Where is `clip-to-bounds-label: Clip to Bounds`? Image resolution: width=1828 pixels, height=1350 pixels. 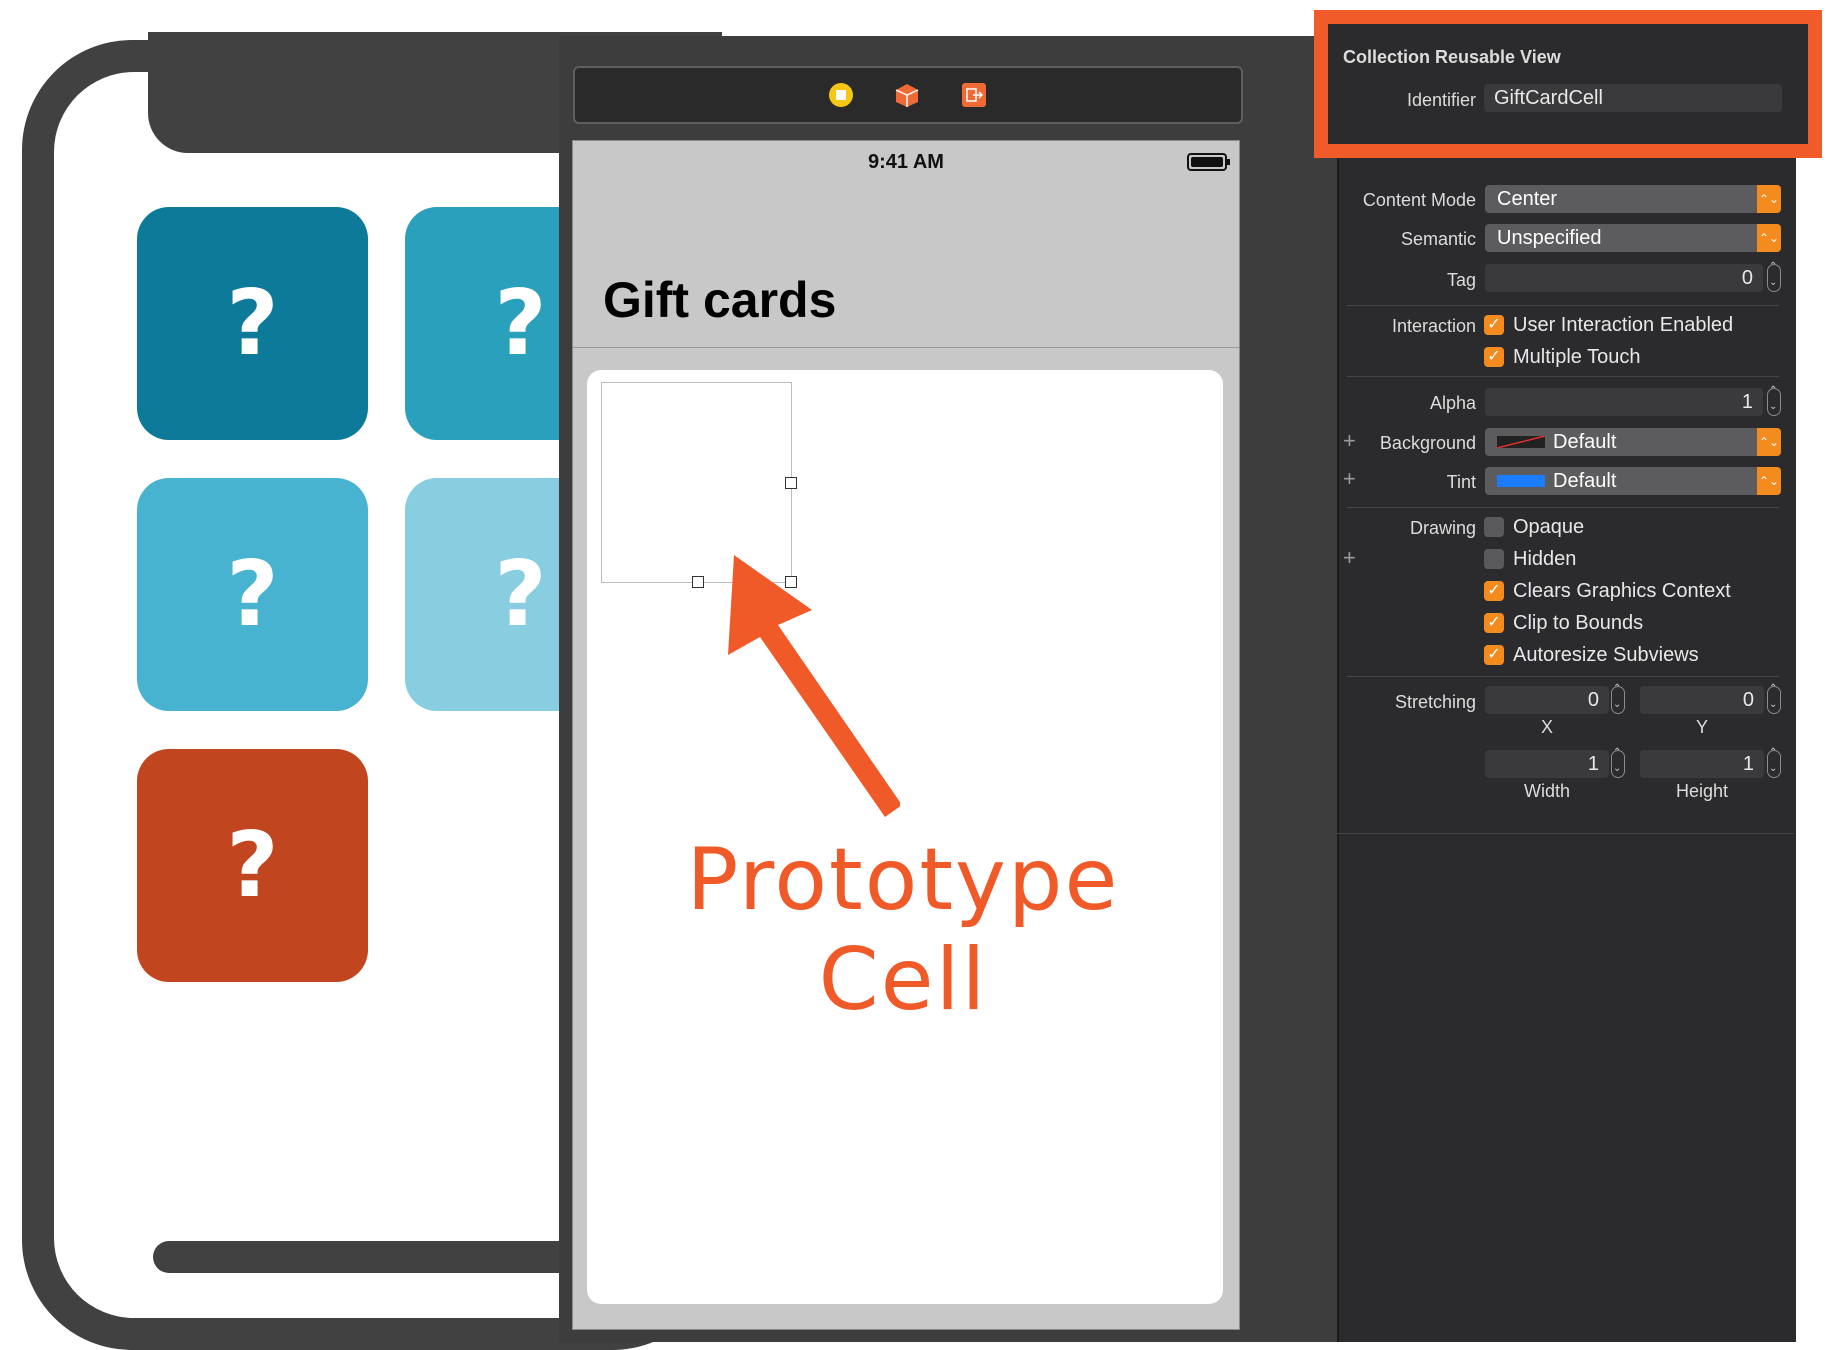
clip-to-bounds-label: Clip to Bounds is located at coordinates (1578, 623).